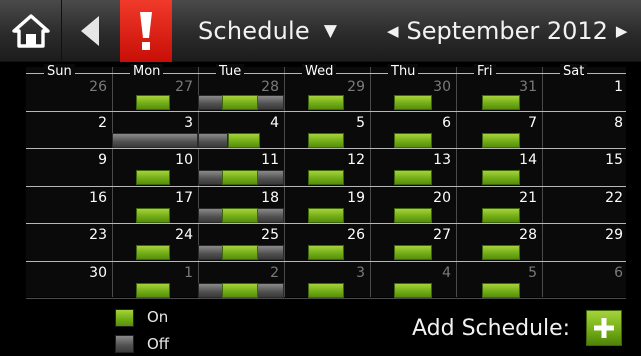 The height and width of the screenshot is (356, 641). What do you see at coordinates (585, 129) in the screenshot?
I see `day-cell: 8` at bounding box center [585, 129].